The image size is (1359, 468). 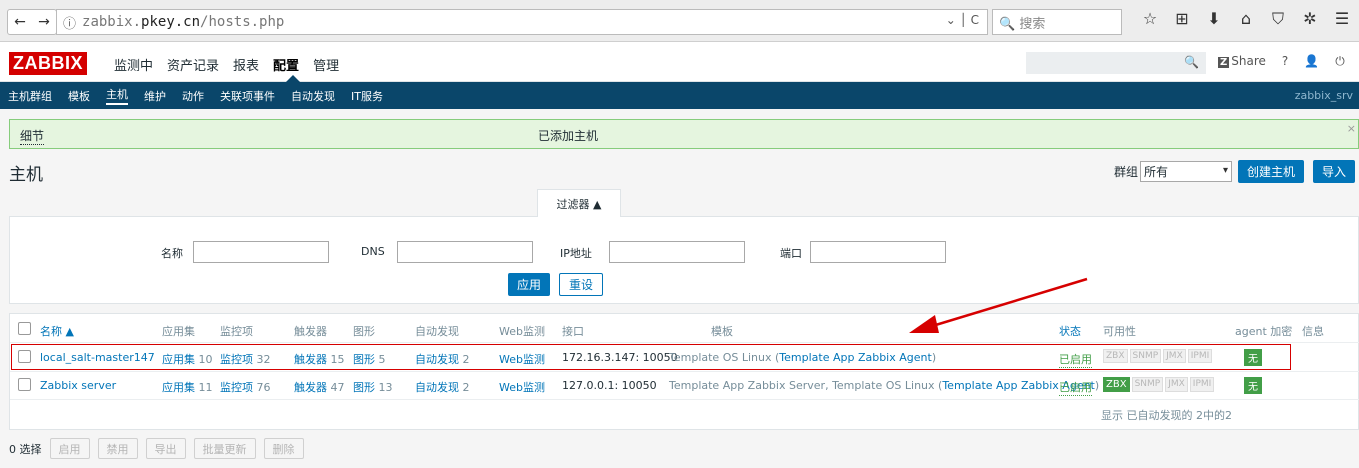 I want to click on interface-value: 127.0.0.1: 10050, so click(x=609, y=385).